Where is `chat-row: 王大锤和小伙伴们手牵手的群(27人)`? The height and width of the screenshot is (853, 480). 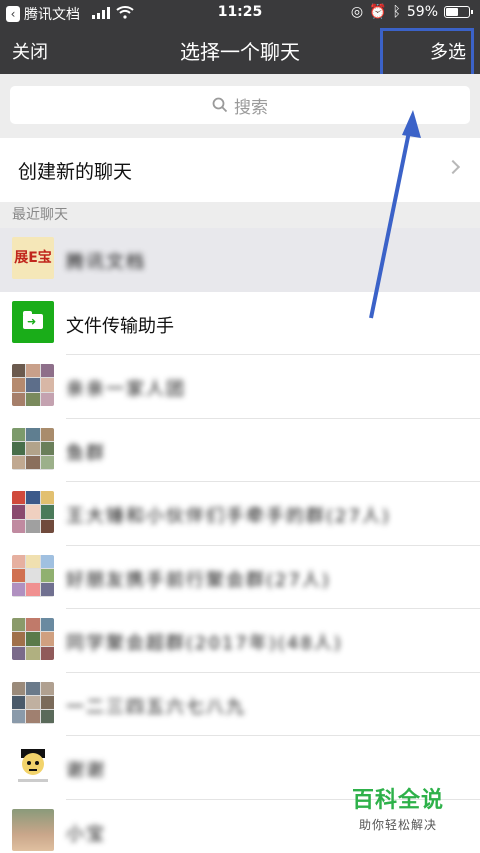
chat-row: 王大锤和小伙伴们手牵手的群(27人) is located at coordinates (240, 514).